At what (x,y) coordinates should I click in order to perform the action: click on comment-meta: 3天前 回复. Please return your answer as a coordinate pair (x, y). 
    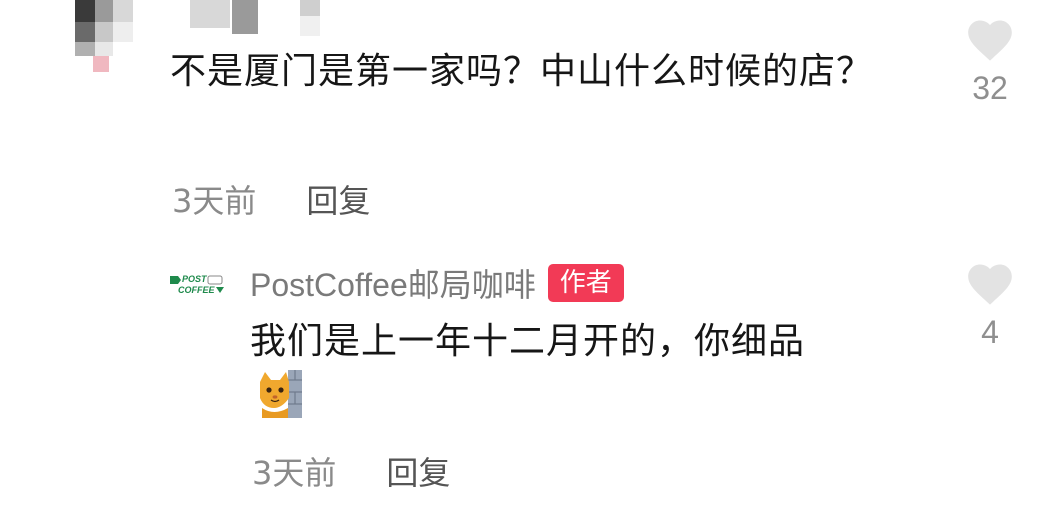
    Looking at the image, I should click on (271, 199).